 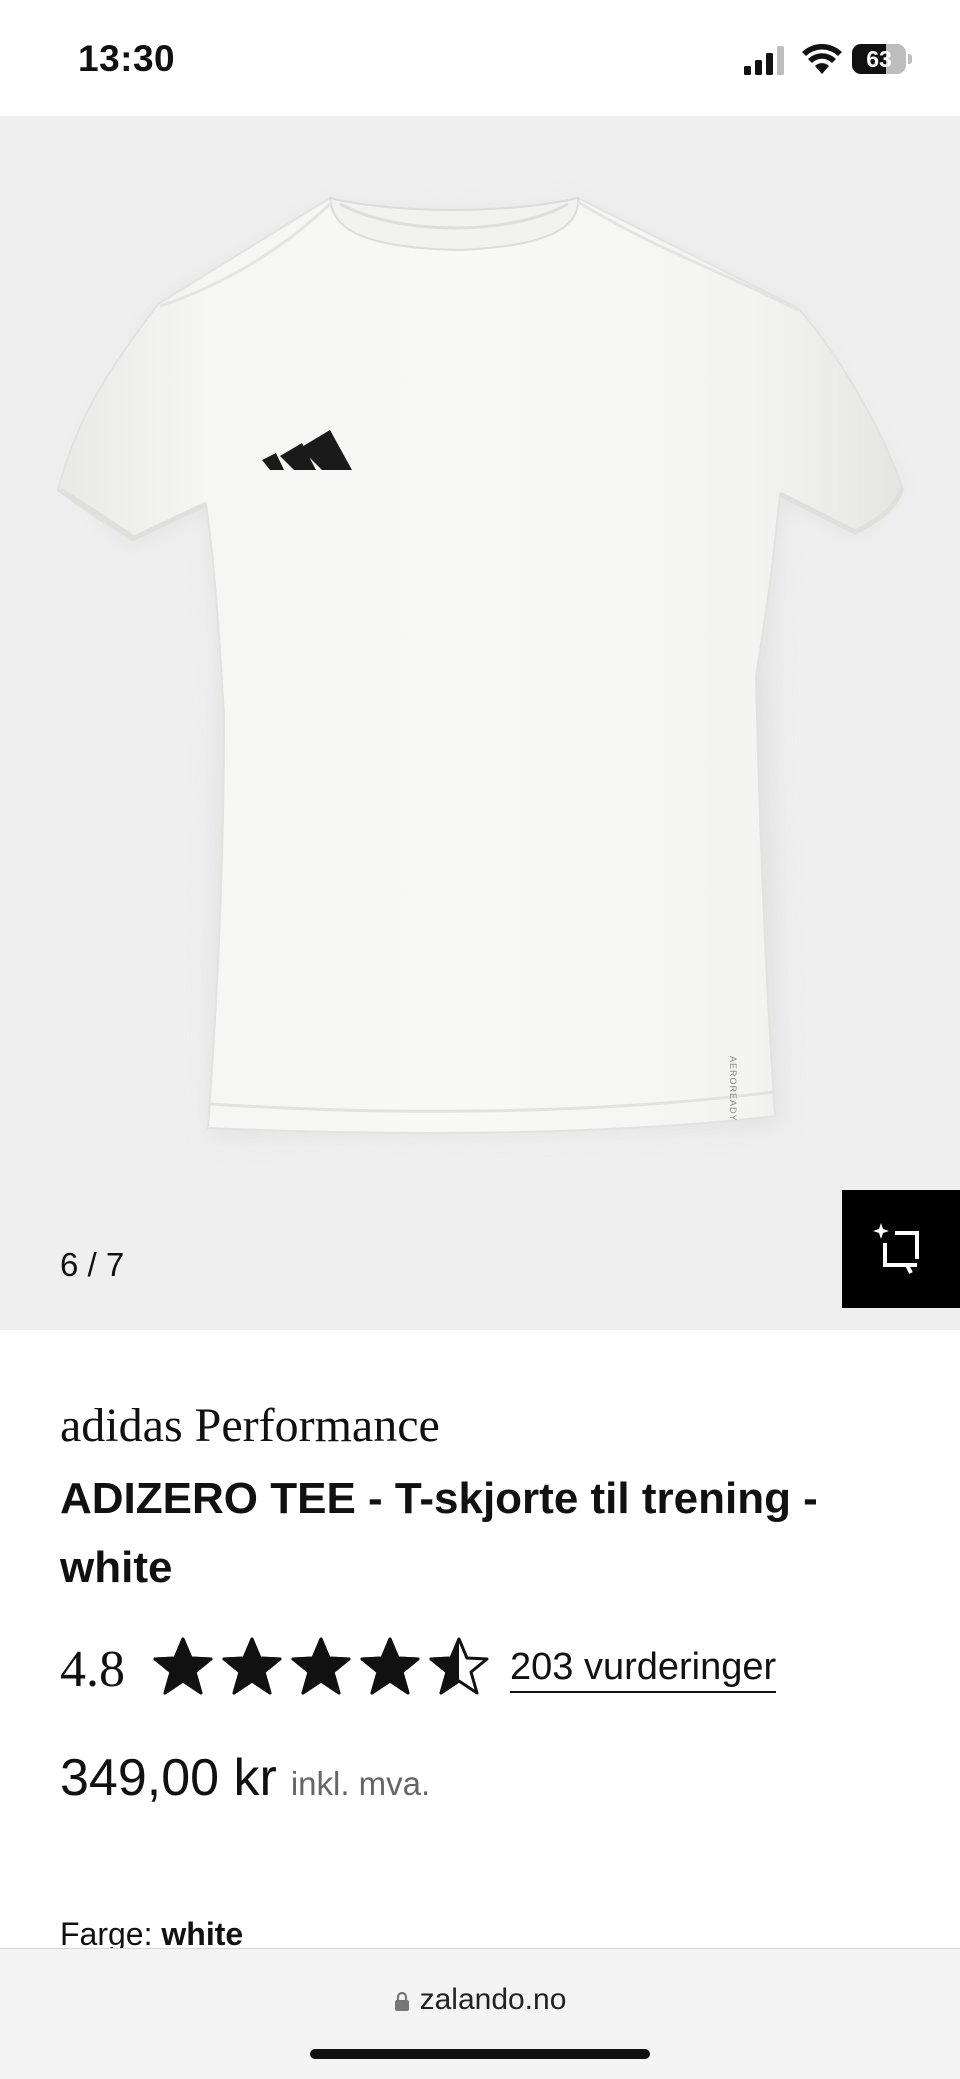 What do you see at coordinates (127, 58) in the screenshot?
I see `status-time: 13:30` at bounding box center [127, 58].